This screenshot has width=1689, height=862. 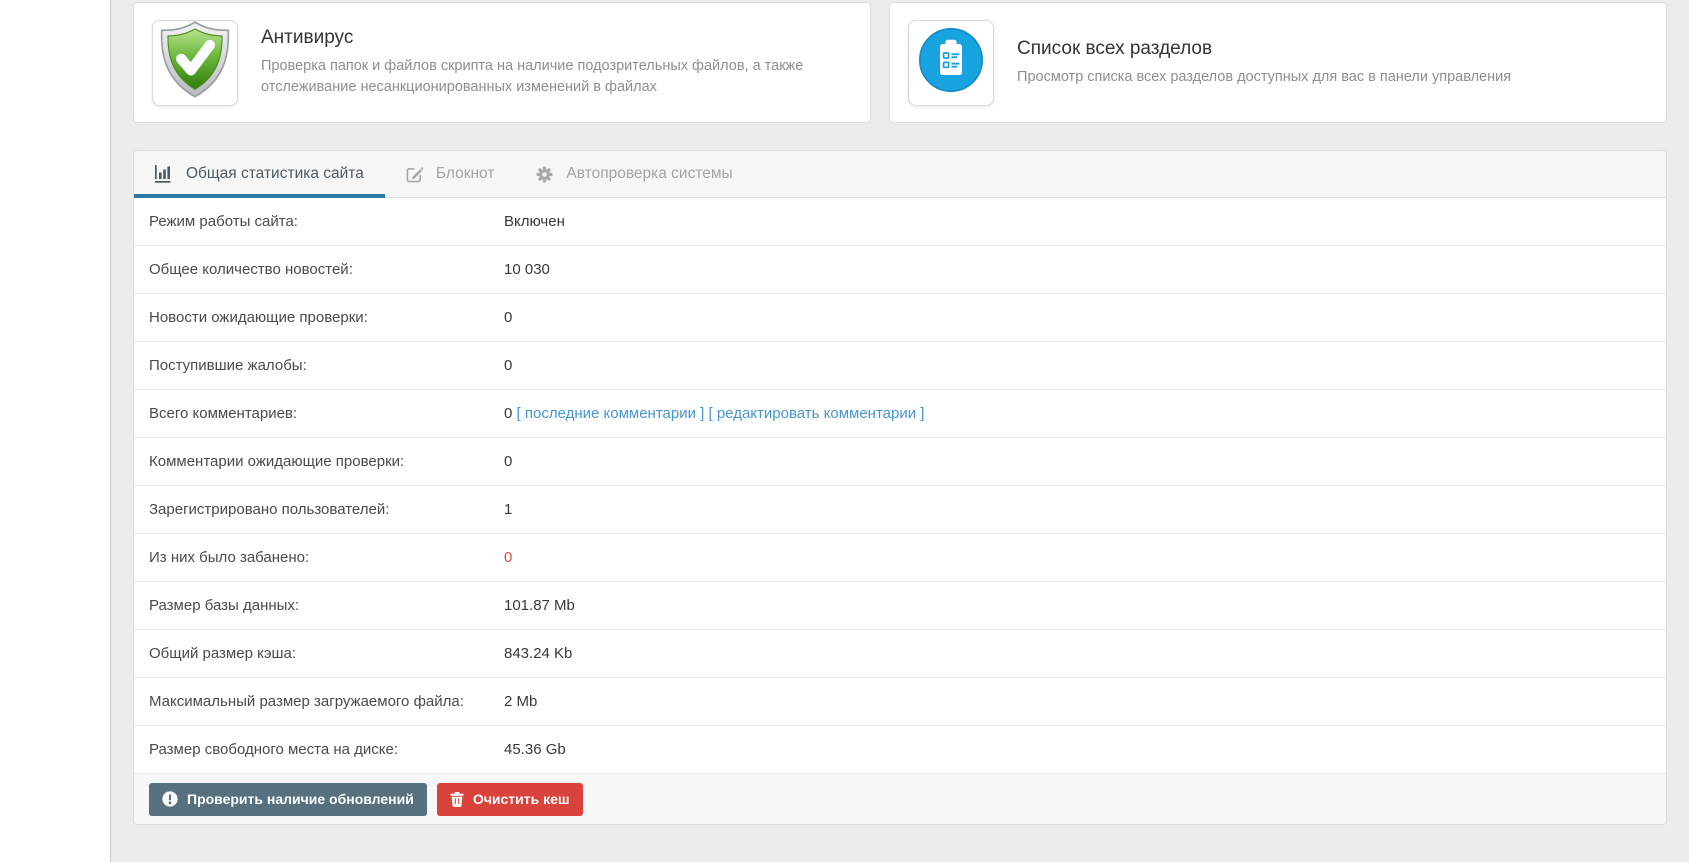 What do you see at coordinates (223, 653) in the screenshot?
I see `stat-label: Общий размер кэша:` at bounding box center [223, 653].